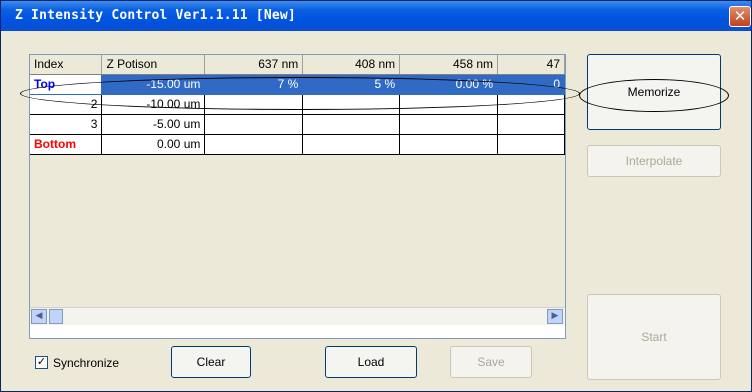  Describe the element at coordinates (66, 104) in the screenshot. I see `row-index-cell: 2` at that location.